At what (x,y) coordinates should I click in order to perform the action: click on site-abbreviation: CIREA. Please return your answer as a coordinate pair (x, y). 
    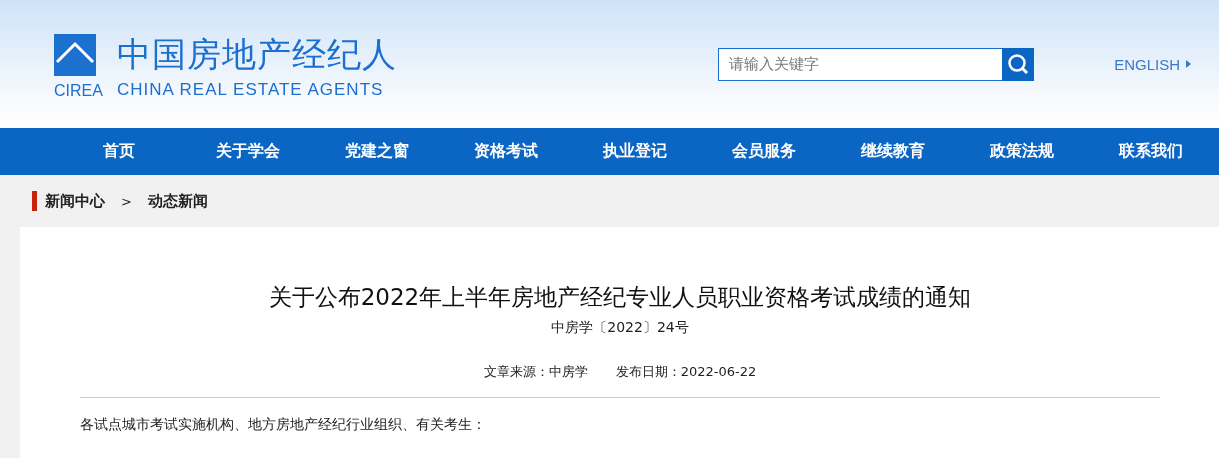
    Looking at the image, I should click on (78, 91).